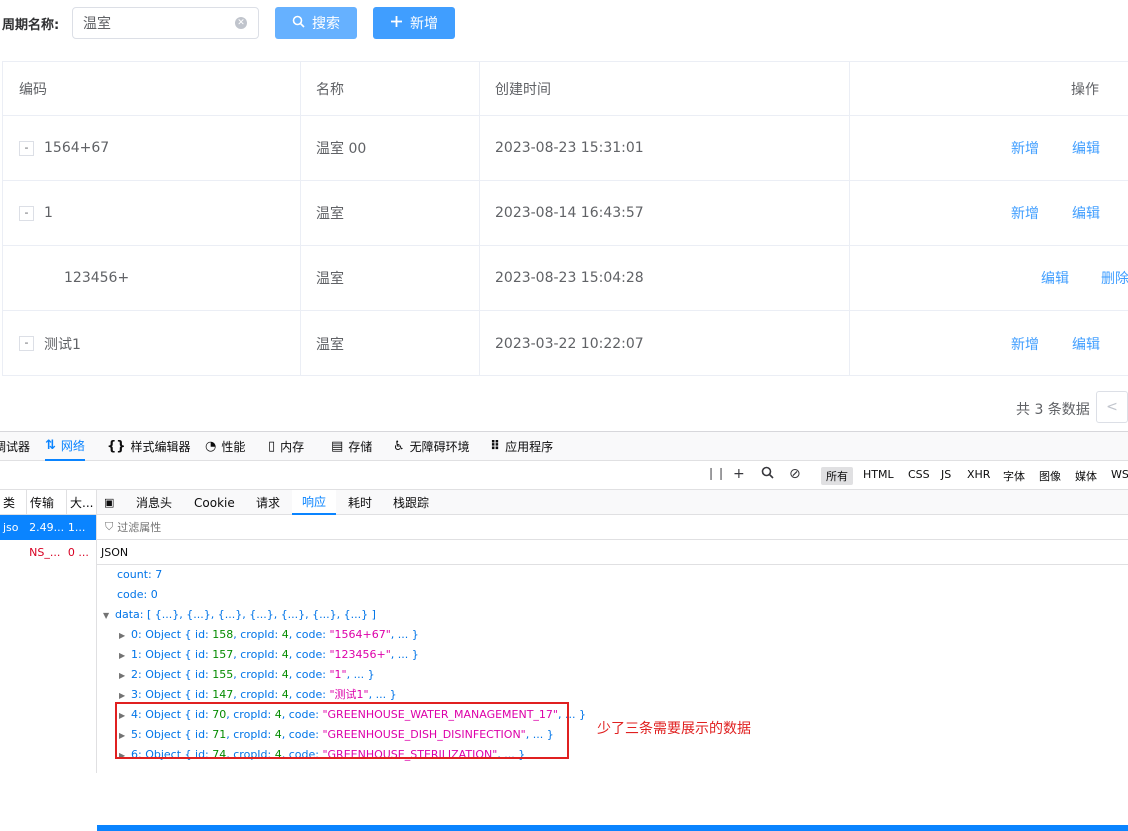 The image size is (1128, 831). What do you see at coordinates (521, 446) in the screenshot?
I see `tab-application: ⠿ 应用程序` at bounding box center [521, 446].